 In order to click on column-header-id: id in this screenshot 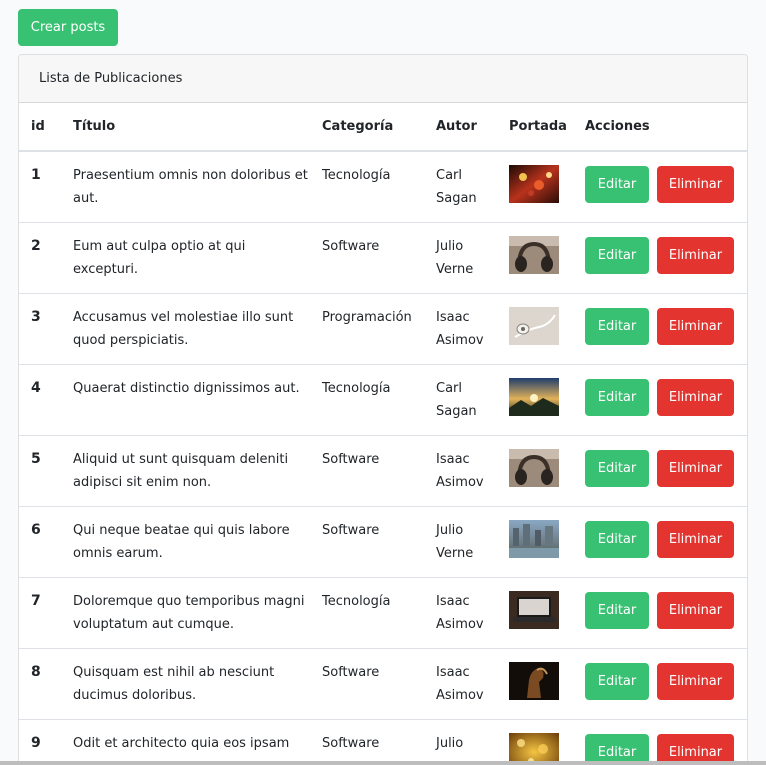, I will do `click(40, 127)`.